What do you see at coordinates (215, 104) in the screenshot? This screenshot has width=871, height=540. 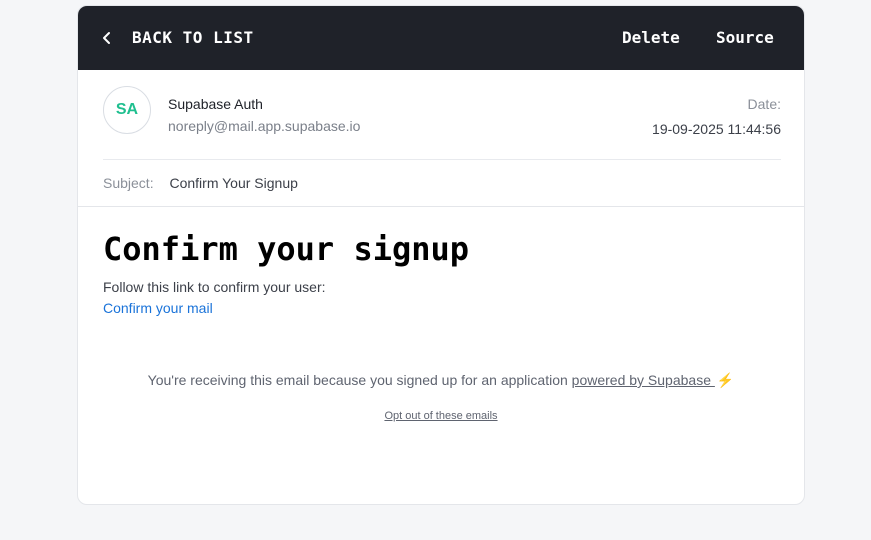 I see `sender-name: Supabase Auth` at bounding box center [215, 104].